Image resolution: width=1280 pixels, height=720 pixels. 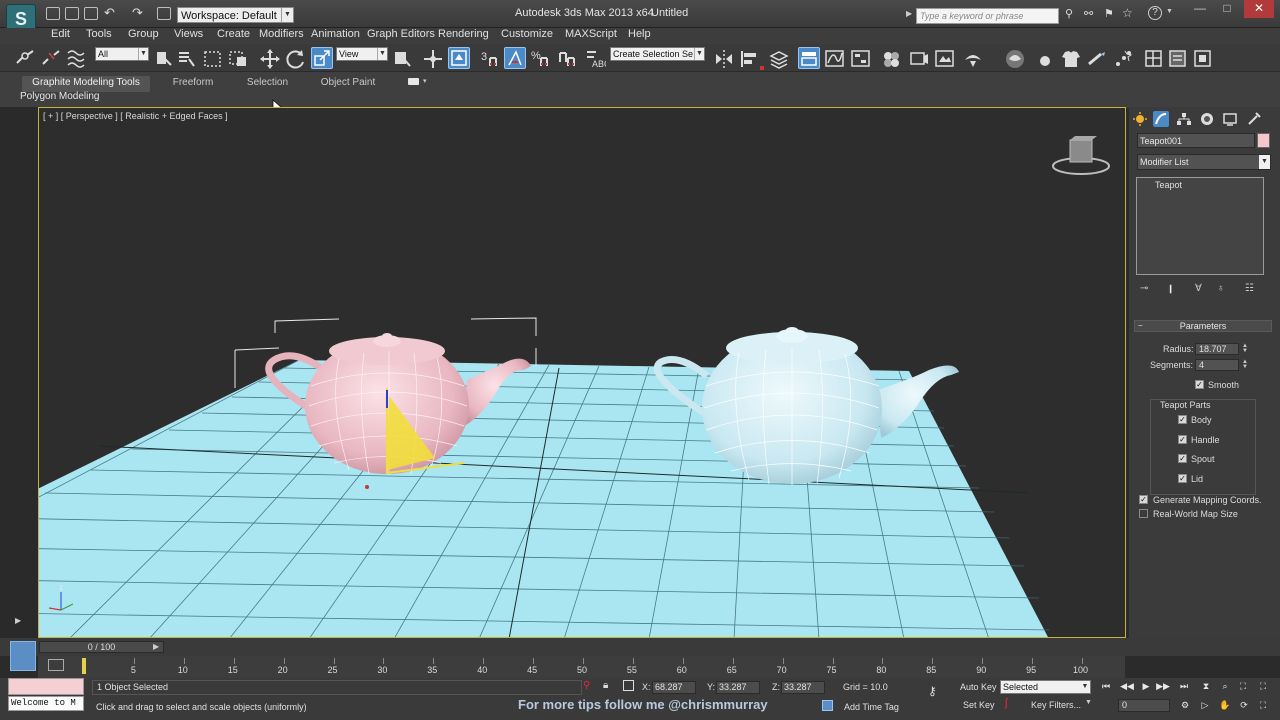 I want to click on create-tab-icon, so click(x=1140, y=119).